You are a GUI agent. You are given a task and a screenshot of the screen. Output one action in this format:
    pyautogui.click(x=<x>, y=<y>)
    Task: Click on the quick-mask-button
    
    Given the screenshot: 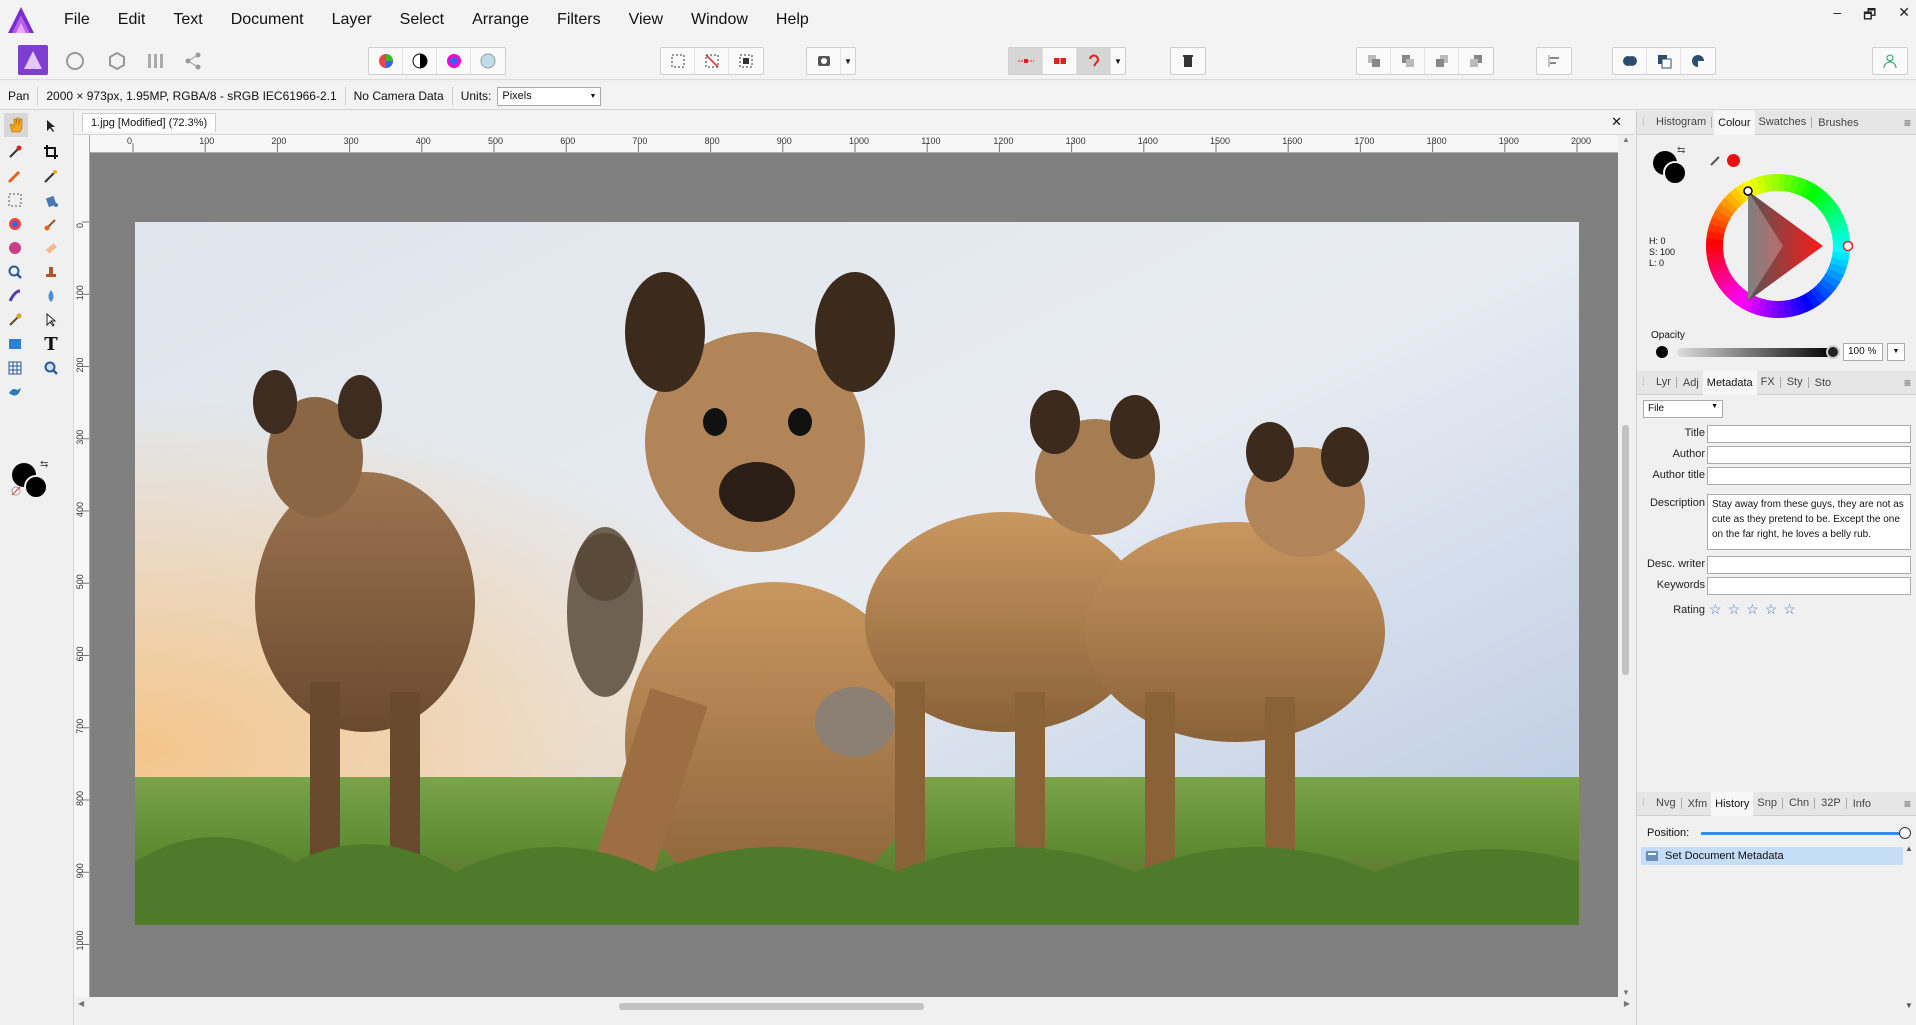 What is the action you would take?
    pyautogui.click(x=824, y=61)
    